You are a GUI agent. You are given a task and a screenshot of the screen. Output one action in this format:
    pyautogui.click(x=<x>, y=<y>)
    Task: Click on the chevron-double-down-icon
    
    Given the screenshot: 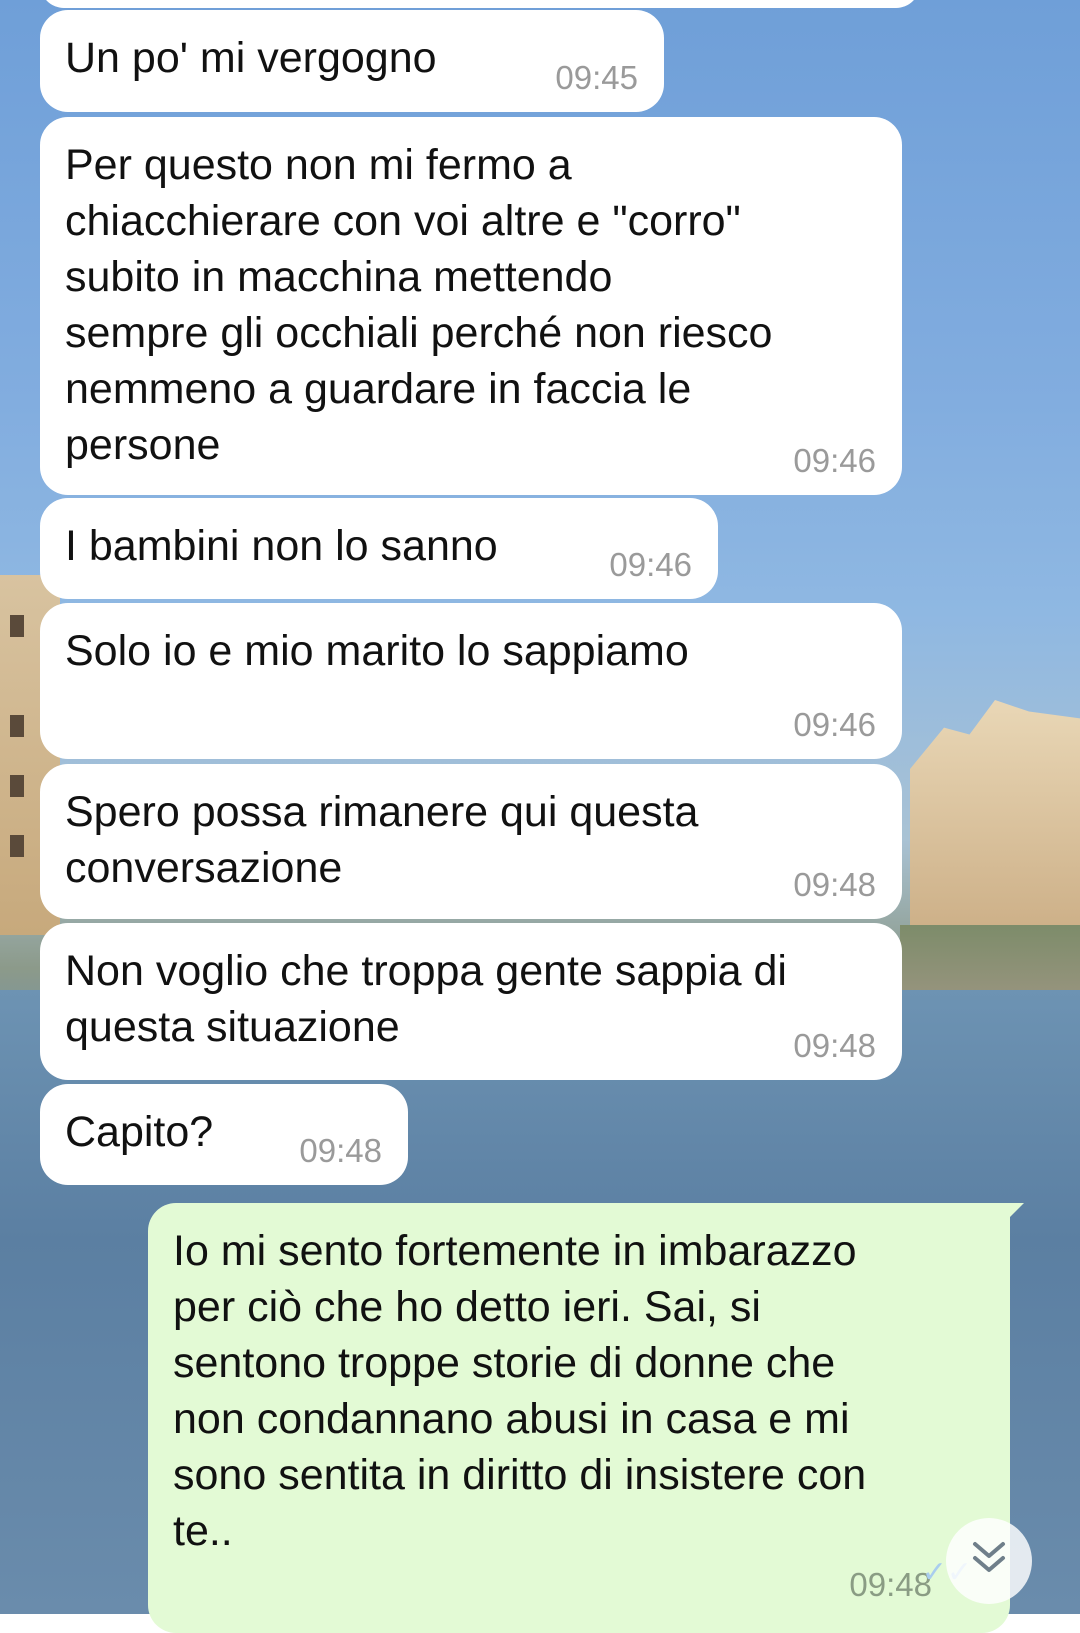 What is the action you would take?
    pyautogui.click(x=989, y=1561)
    